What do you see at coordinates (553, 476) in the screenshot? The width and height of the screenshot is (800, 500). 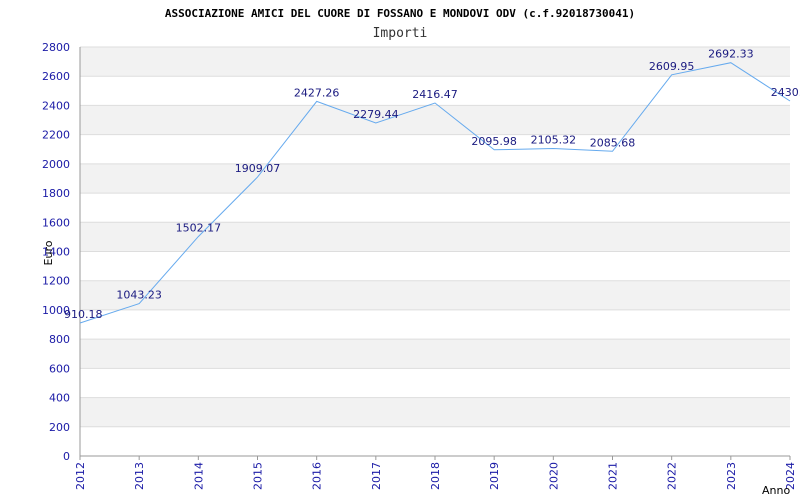 I see `x-tick-2020: 2020` at bounding box center [553, 476].